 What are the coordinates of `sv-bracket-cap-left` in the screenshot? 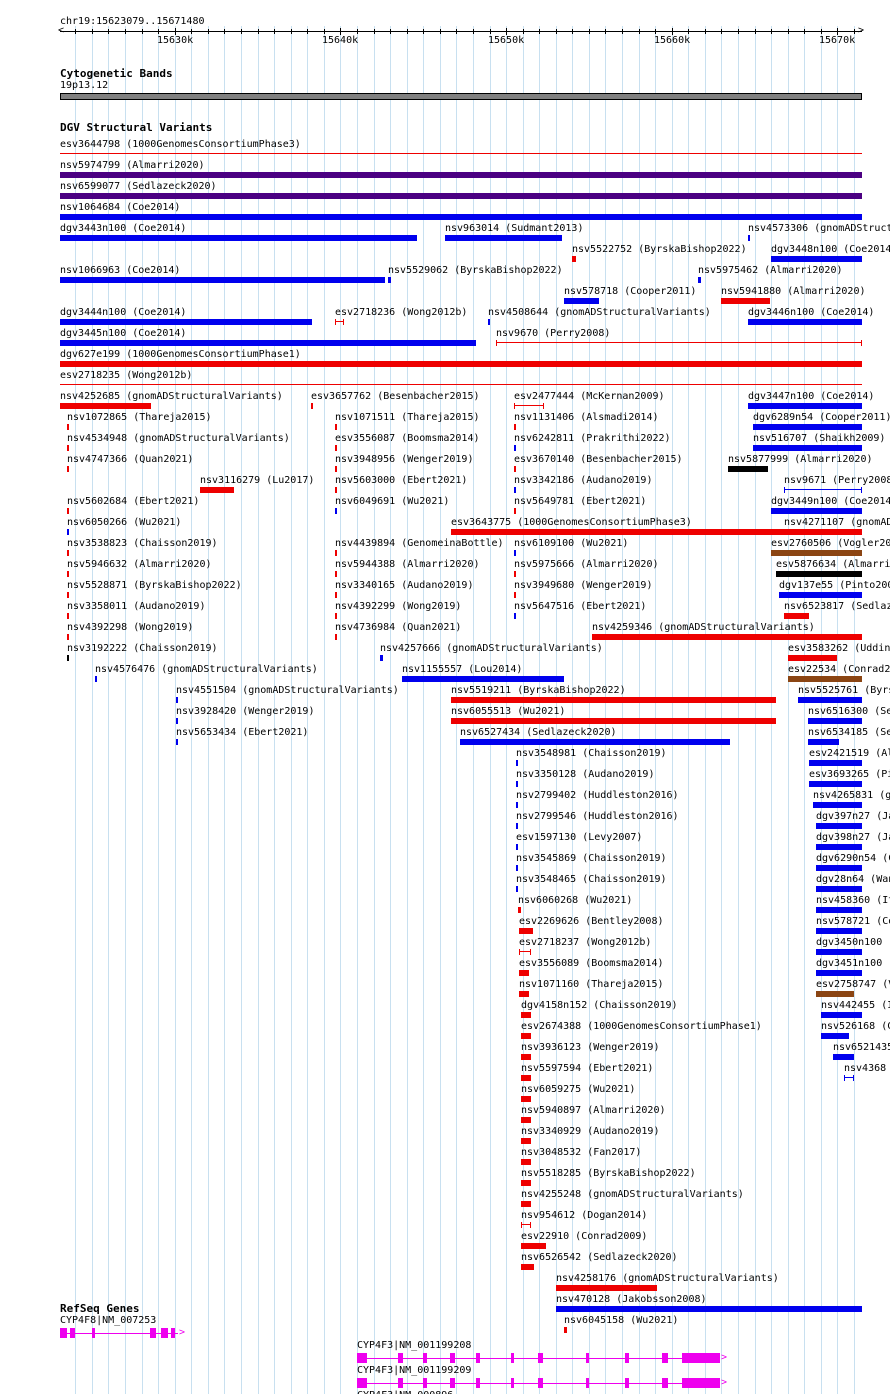 It's located at (844, 1078).